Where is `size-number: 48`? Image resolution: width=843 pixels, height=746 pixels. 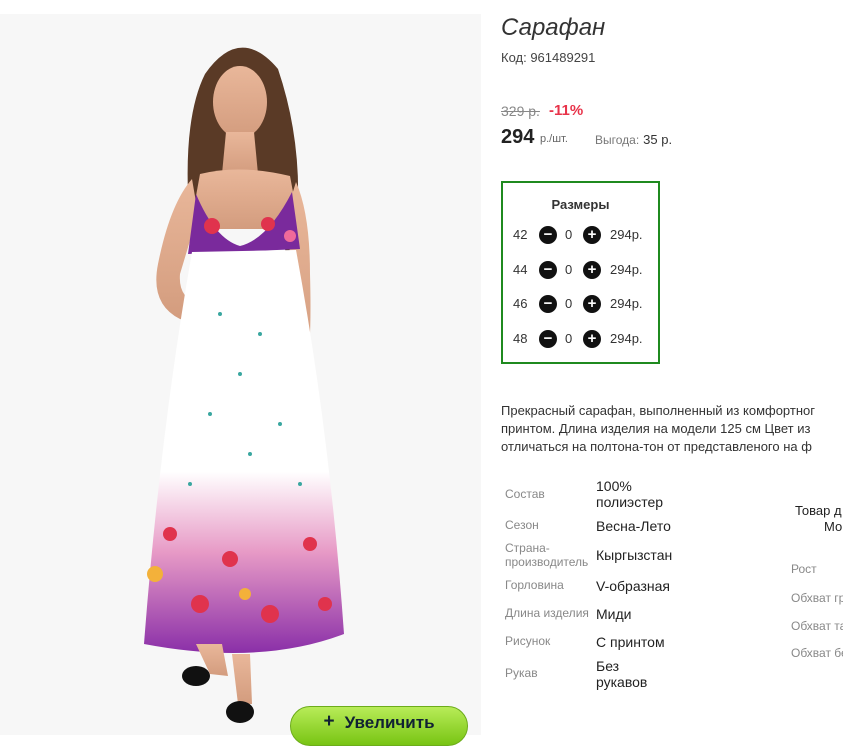
size-number: 48 is located at coordinates (520, 338).